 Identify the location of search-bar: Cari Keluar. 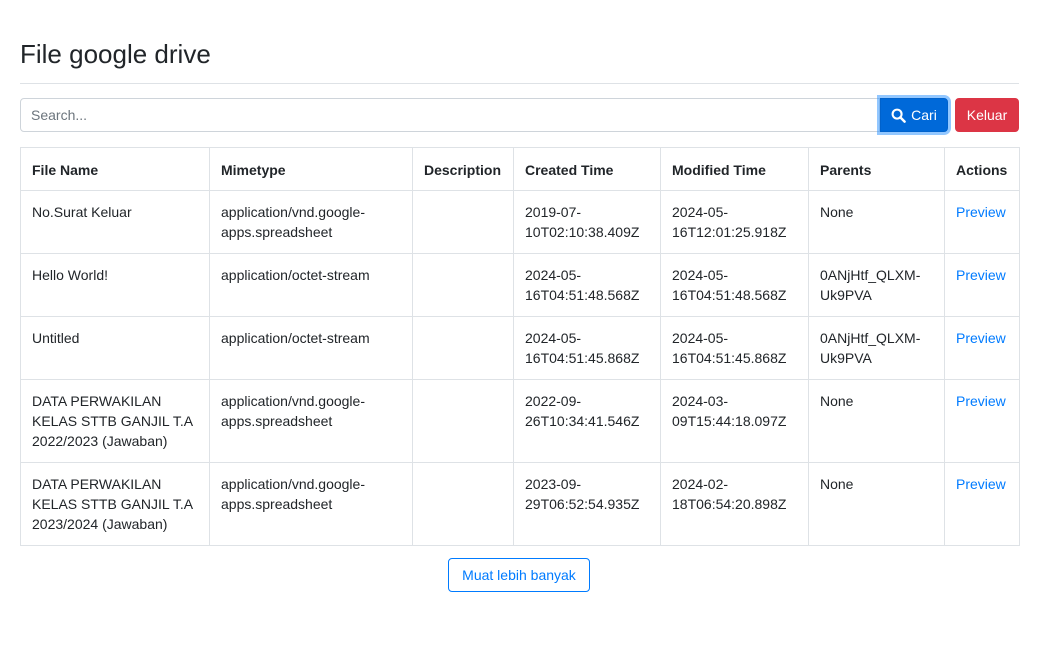
(519, 115).